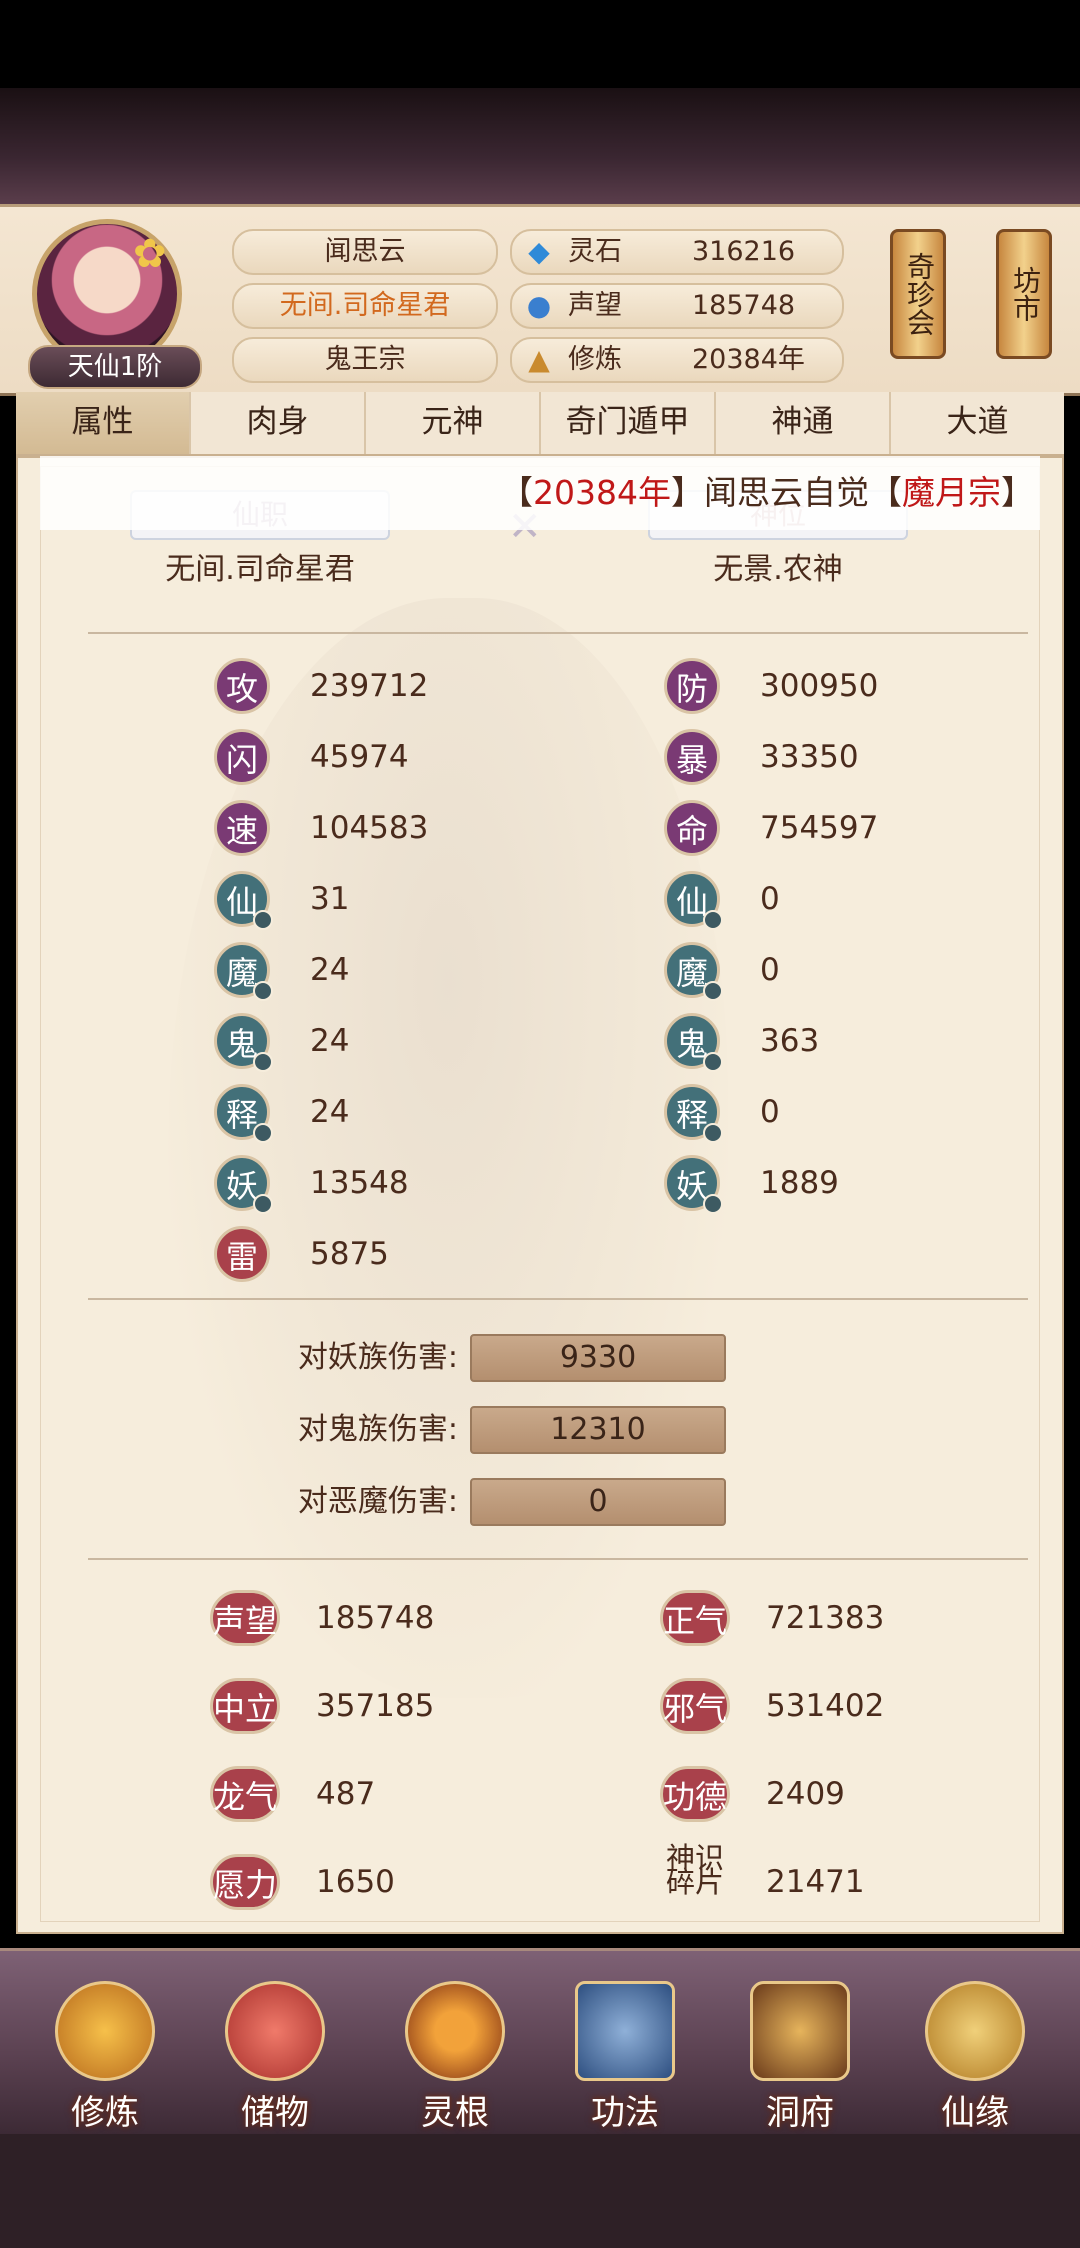  I want to click on ghost-defense-value: 363, so click(790, 1041).